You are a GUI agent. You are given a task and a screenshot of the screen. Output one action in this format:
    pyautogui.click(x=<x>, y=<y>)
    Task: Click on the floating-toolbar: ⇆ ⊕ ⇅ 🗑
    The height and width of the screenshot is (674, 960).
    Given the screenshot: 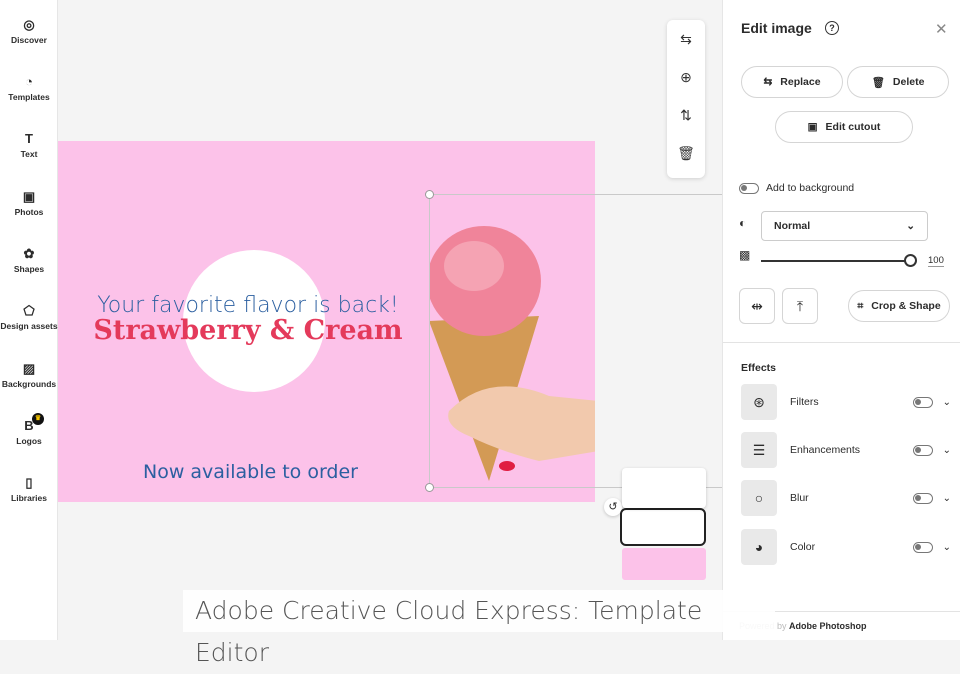 What is the action you would take?
    pyautogui.click(x=686, y=99)
    